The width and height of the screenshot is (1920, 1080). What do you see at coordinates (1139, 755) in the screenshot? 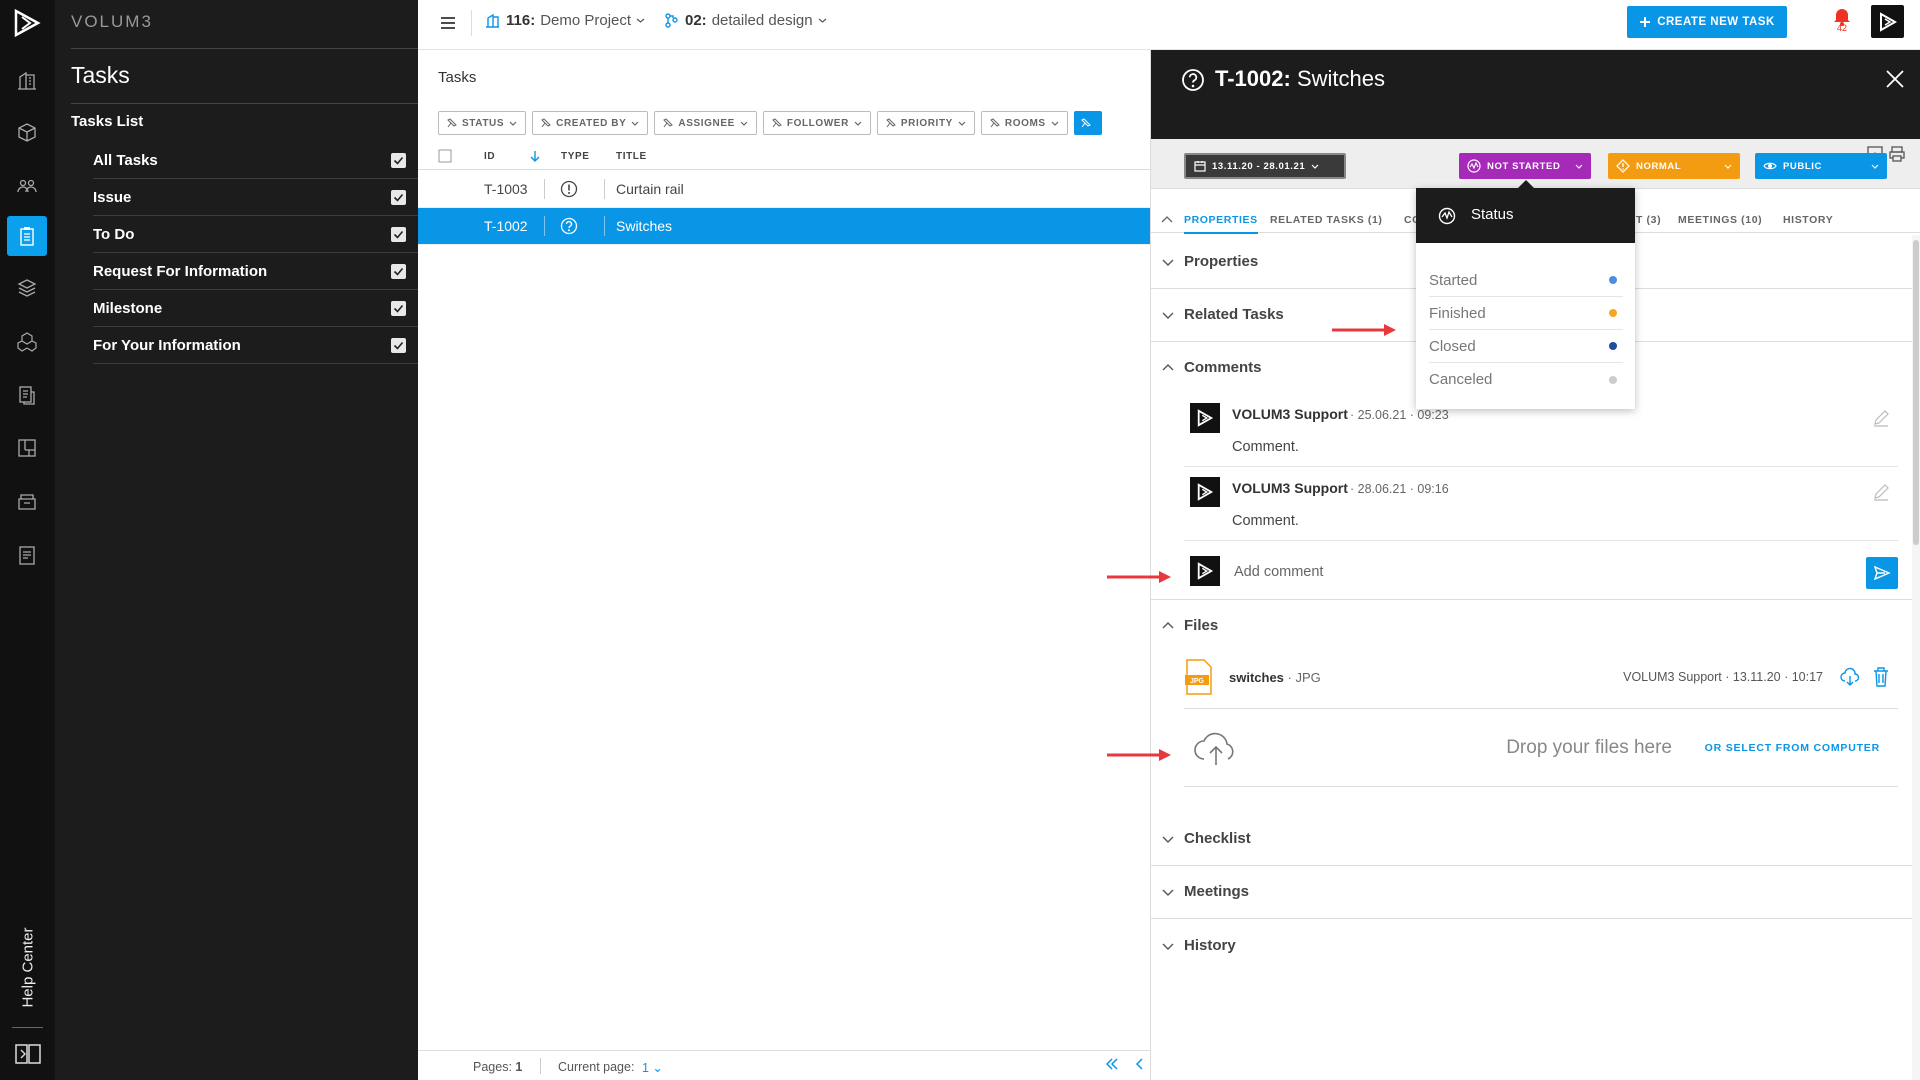
I see `annotation-arrow-icon` at bounding box center [1139, 755].